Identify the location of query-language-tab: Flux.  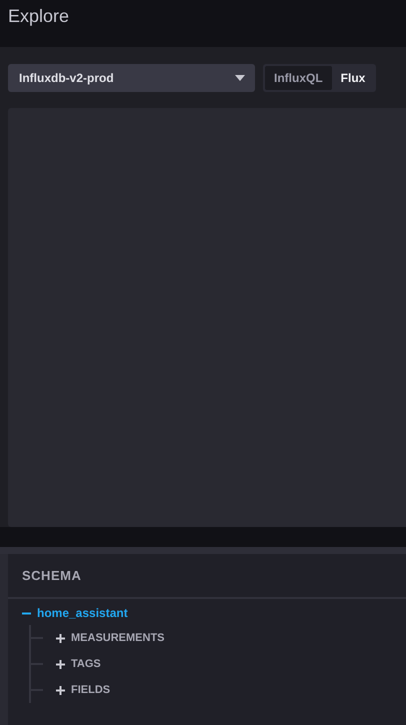
(353, 78).